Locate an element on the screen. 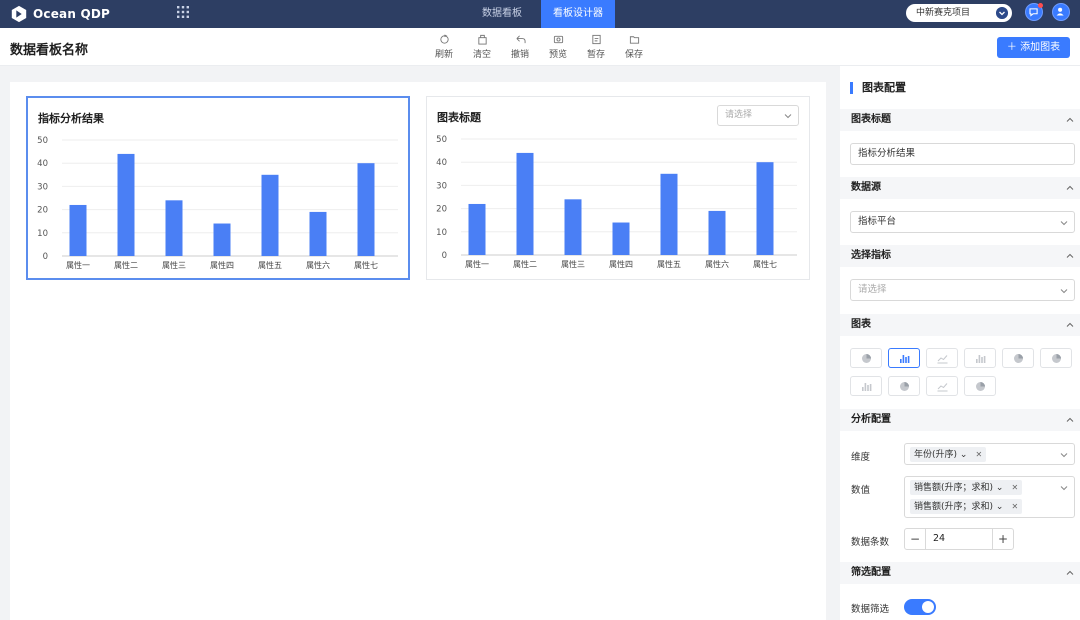 The height and width of the screenshot is (620, 1080). value-tag-label: 销售额(升序；求和) is located at coordinates (954, 507).